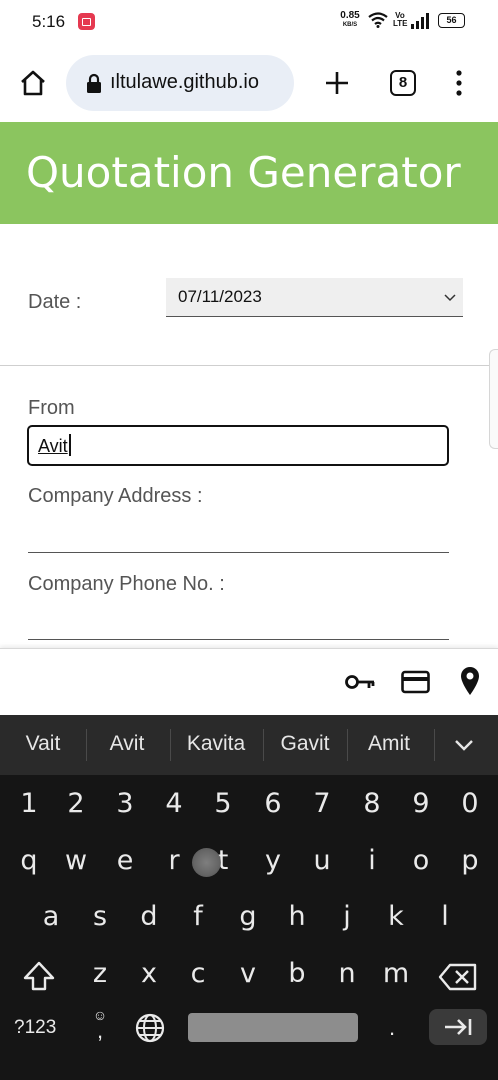 The image size is (498, 1080). I want to click on key-l: l, so click(445, 916).